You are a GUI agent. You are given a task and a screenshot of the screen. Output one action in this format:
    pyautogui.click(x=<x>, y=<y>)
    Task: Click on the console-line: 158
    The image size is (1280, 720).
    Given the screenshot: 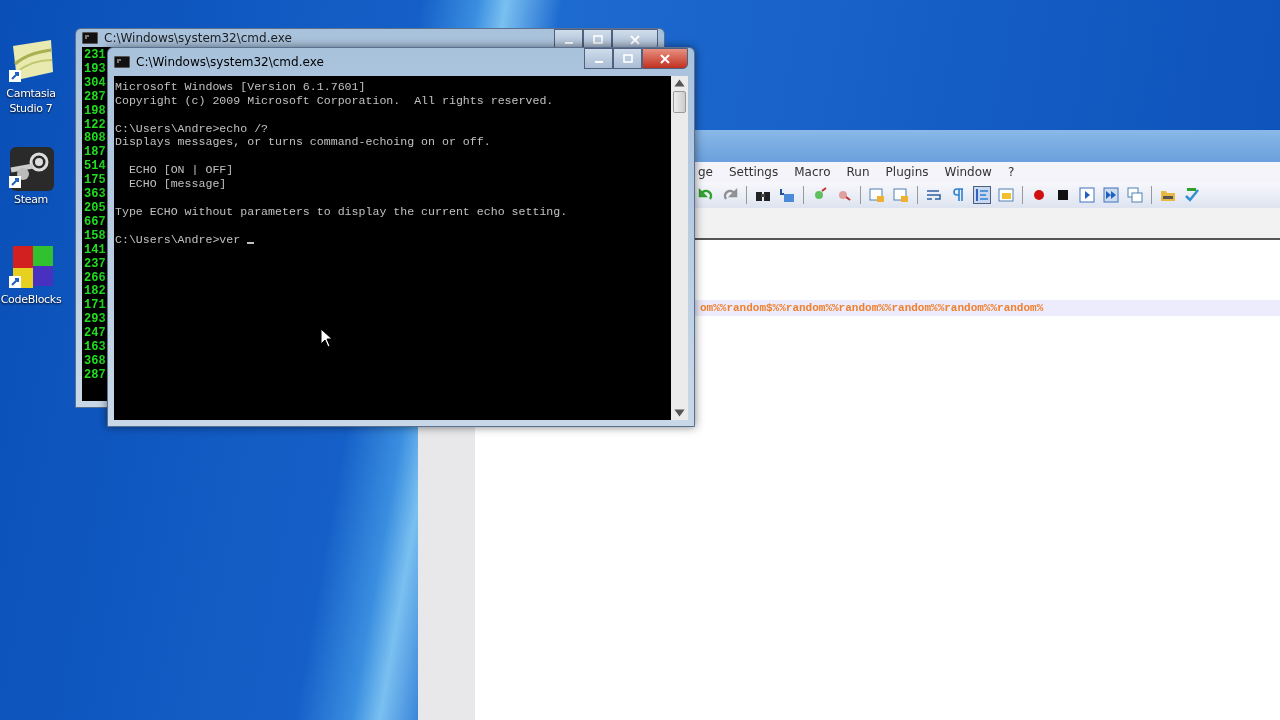 What is the action you would take?
    pyautogui.click(x=95, y=236)
    